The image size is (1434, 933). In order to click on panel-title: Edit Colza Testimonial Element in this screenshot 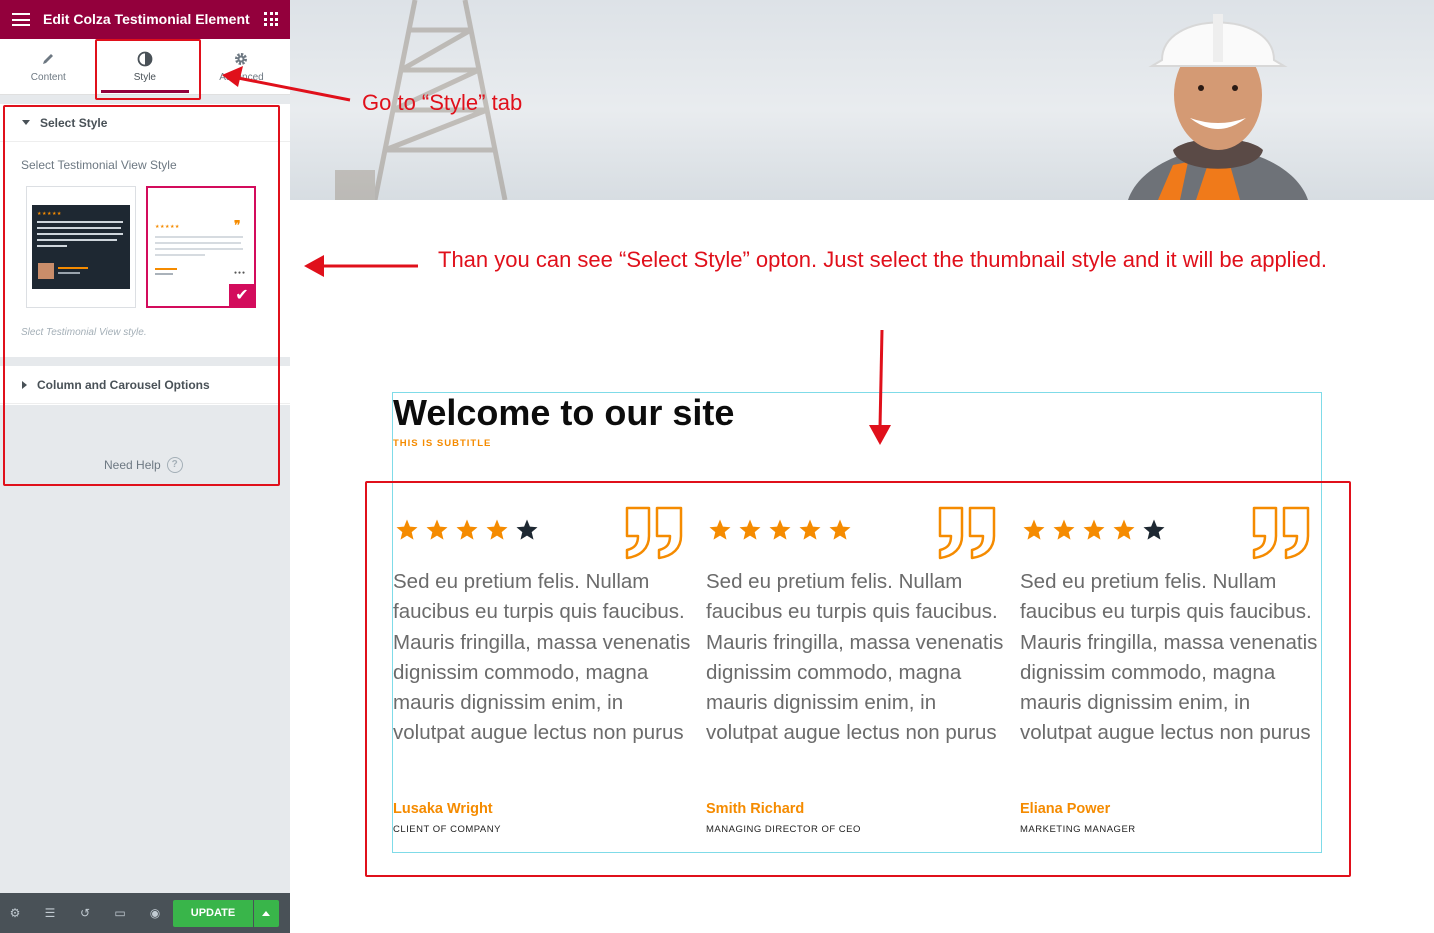, I will do `click(146, 19)`.